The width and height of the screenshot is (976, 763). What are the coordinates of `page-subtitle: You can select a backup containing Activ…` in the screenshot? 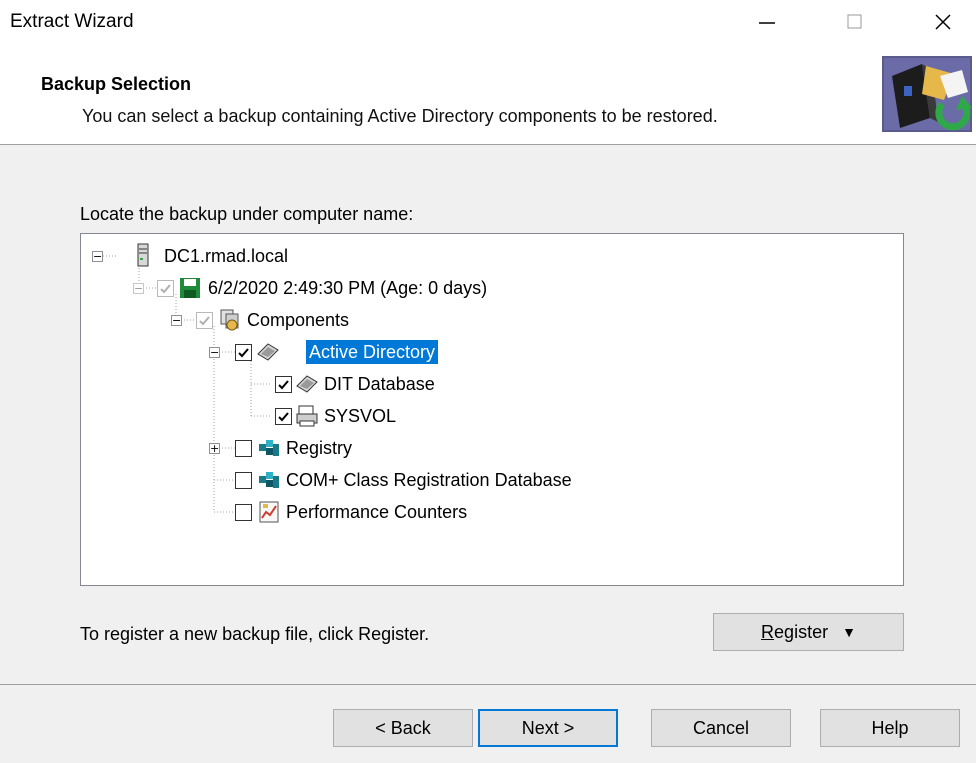 It's located at (400, 116).